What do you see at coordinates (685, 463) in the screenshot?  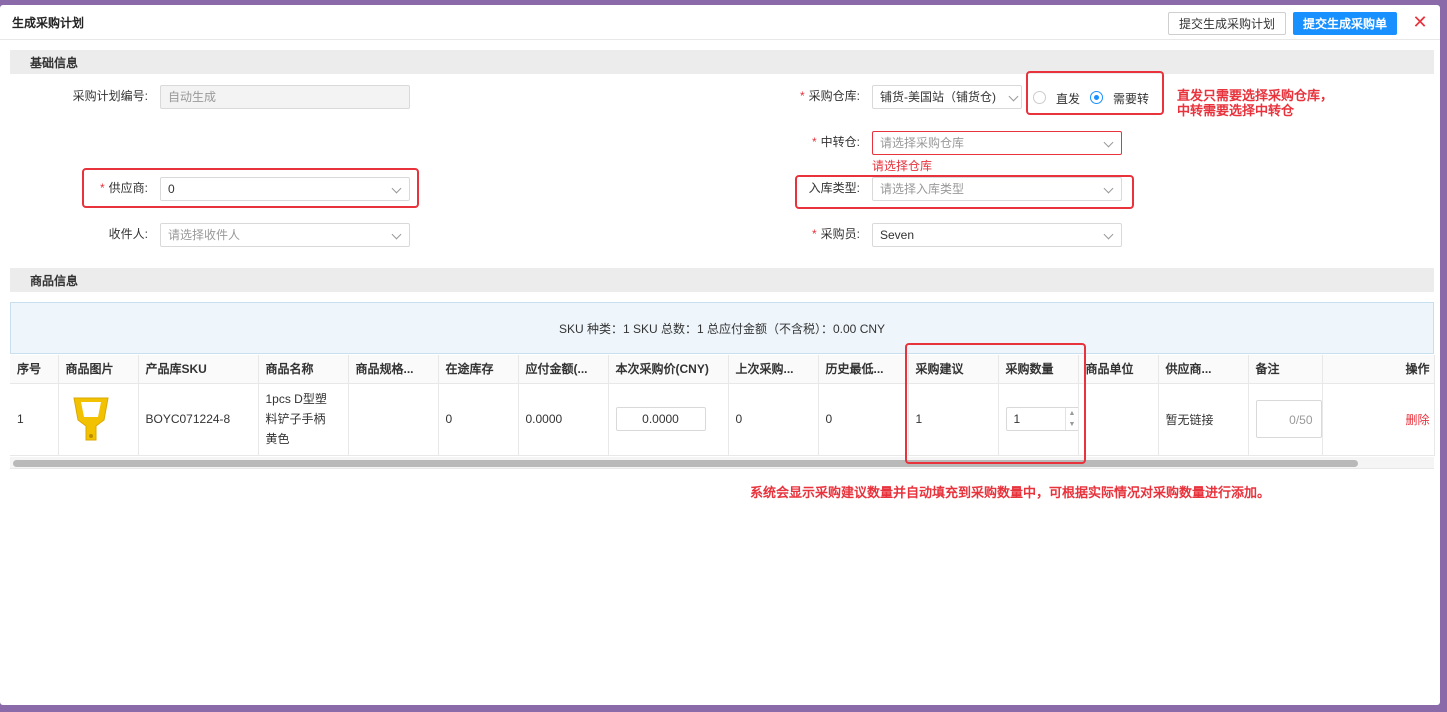 I see `scrollbar-thumb` at bounding box center [685, 463].